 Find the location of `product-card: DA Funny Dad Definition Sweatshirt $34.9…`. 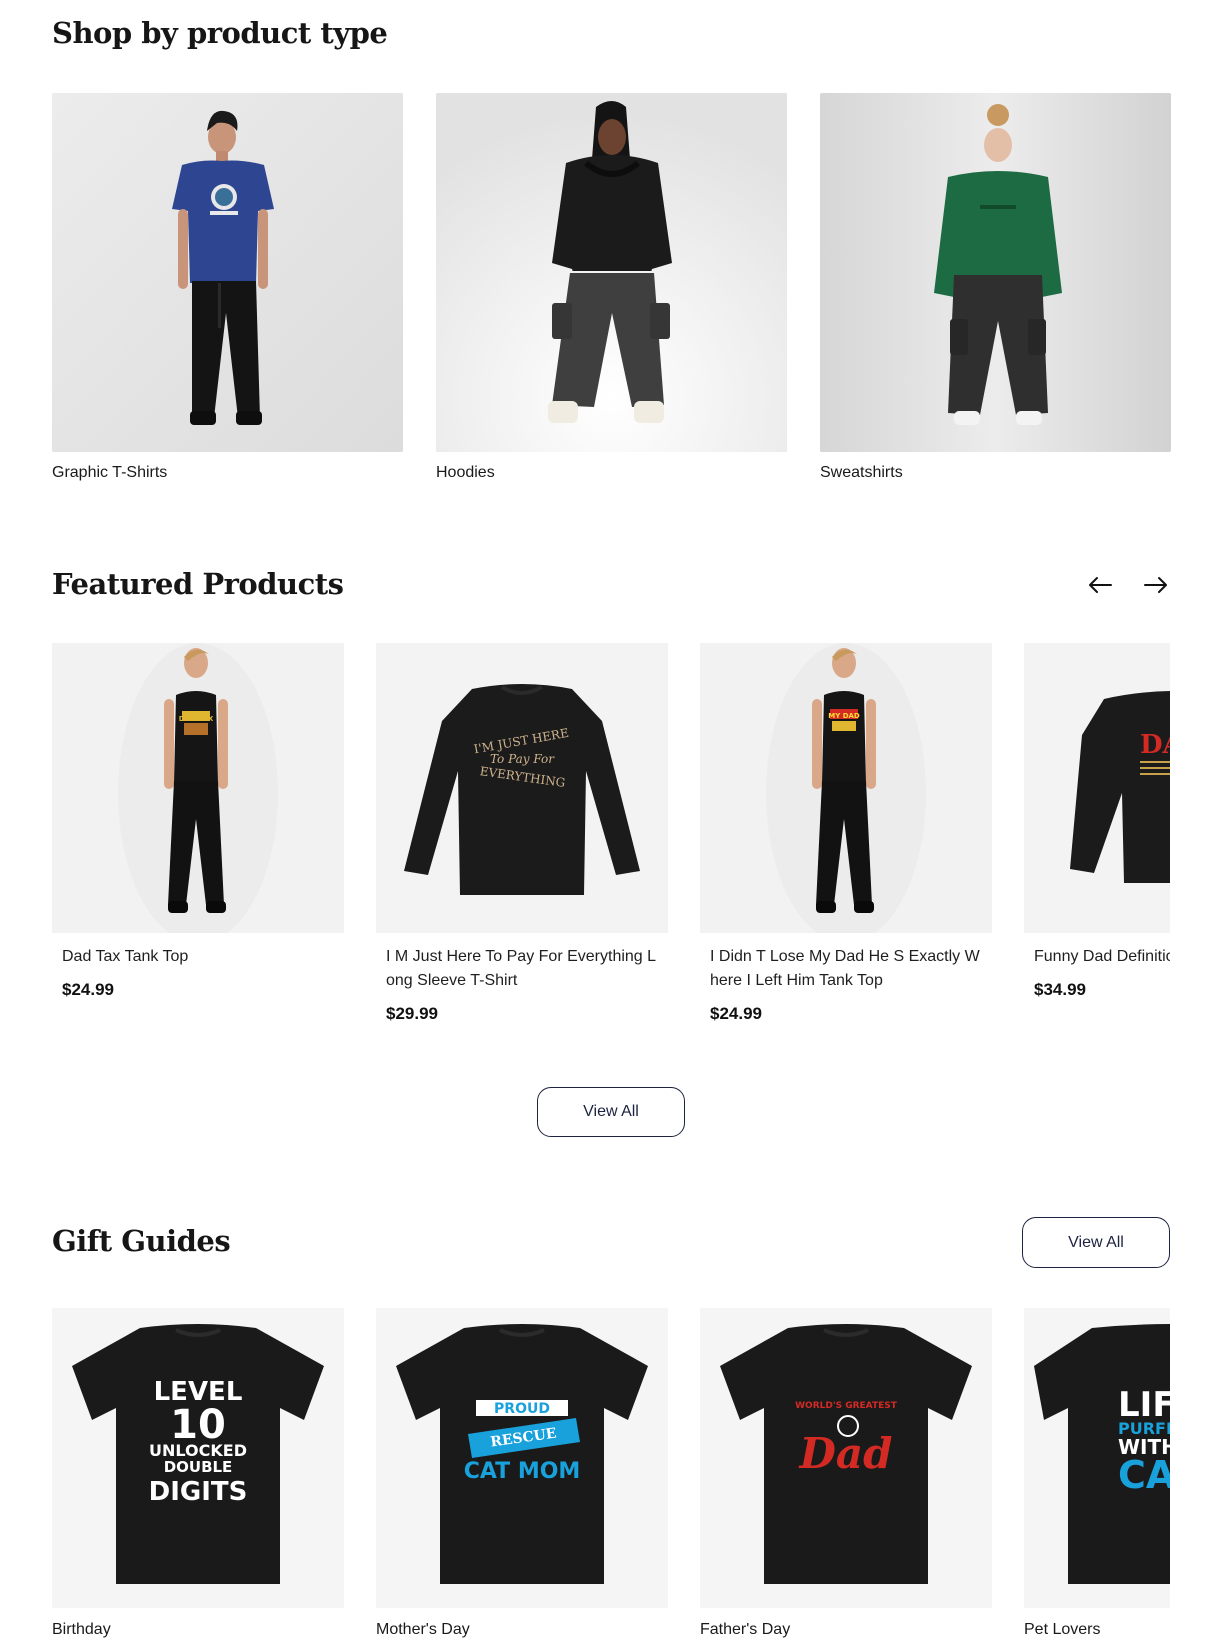

product-card: DA Funny Dad Definition Sweatshirt $34.9… is located at coordinates (1097, 821).